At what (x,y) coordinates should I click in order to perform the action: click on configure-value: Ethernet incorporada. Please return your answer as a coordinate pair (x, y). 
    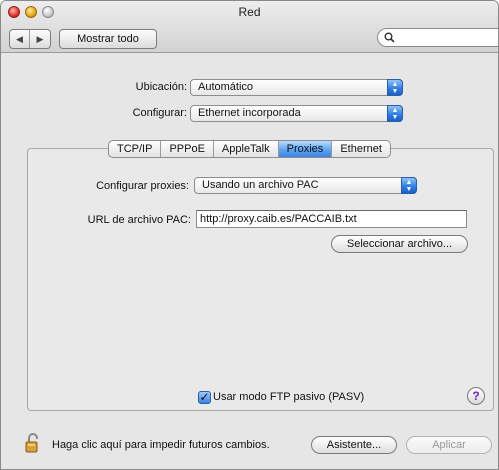
    Looking at the image, I should click on (249, 113).